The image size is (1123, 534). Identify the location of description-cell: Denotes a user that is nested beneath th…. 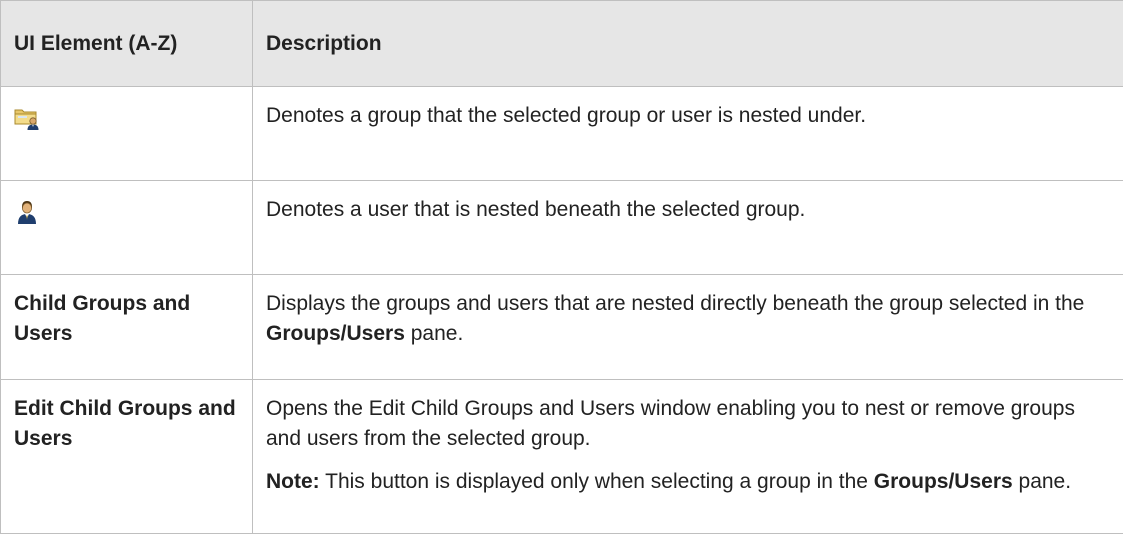
(688, 228).